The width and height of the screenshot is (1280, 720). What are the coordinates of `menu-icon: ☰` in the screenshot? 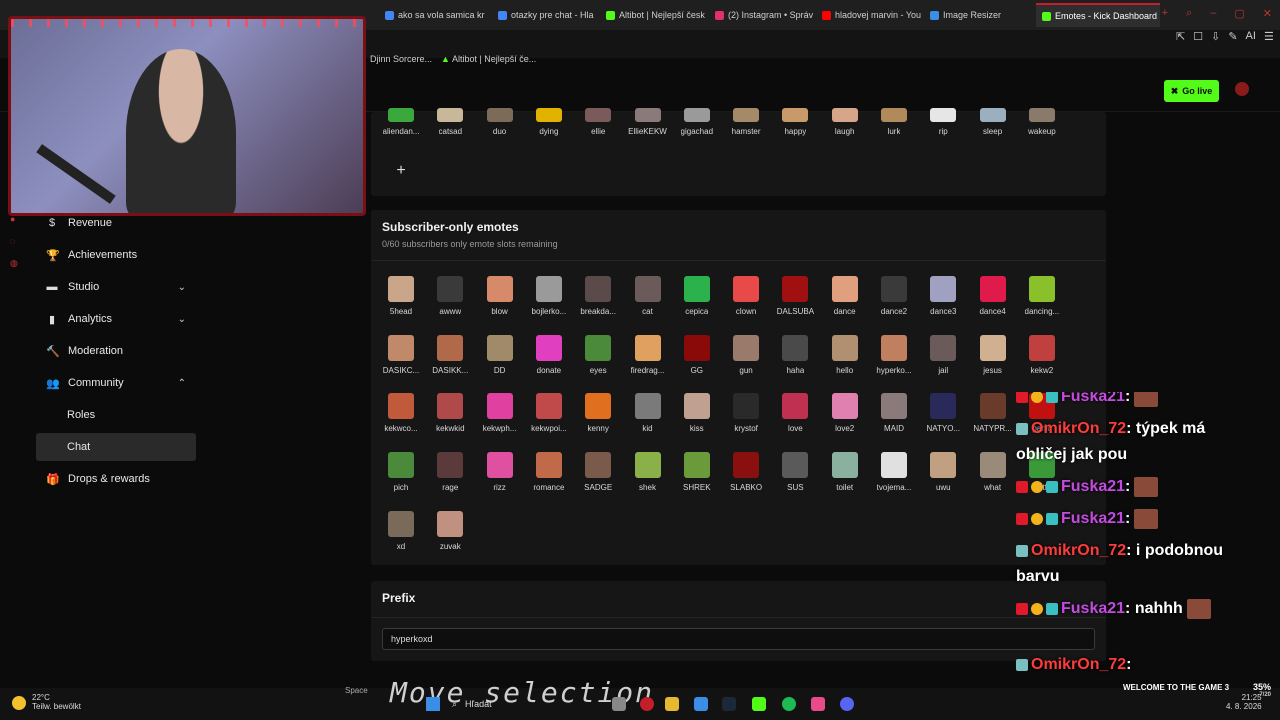 It's located at (1269, 36).